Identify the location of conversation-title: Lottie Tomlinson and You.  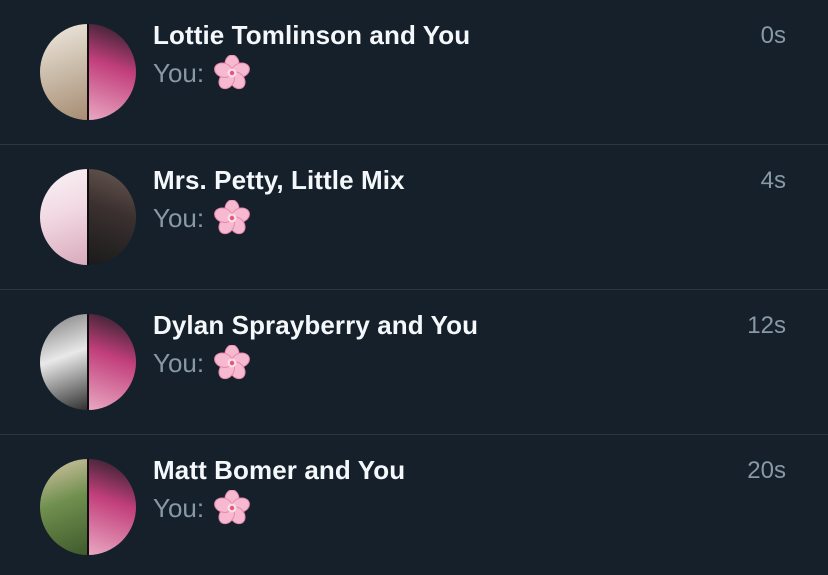
(312, 35).